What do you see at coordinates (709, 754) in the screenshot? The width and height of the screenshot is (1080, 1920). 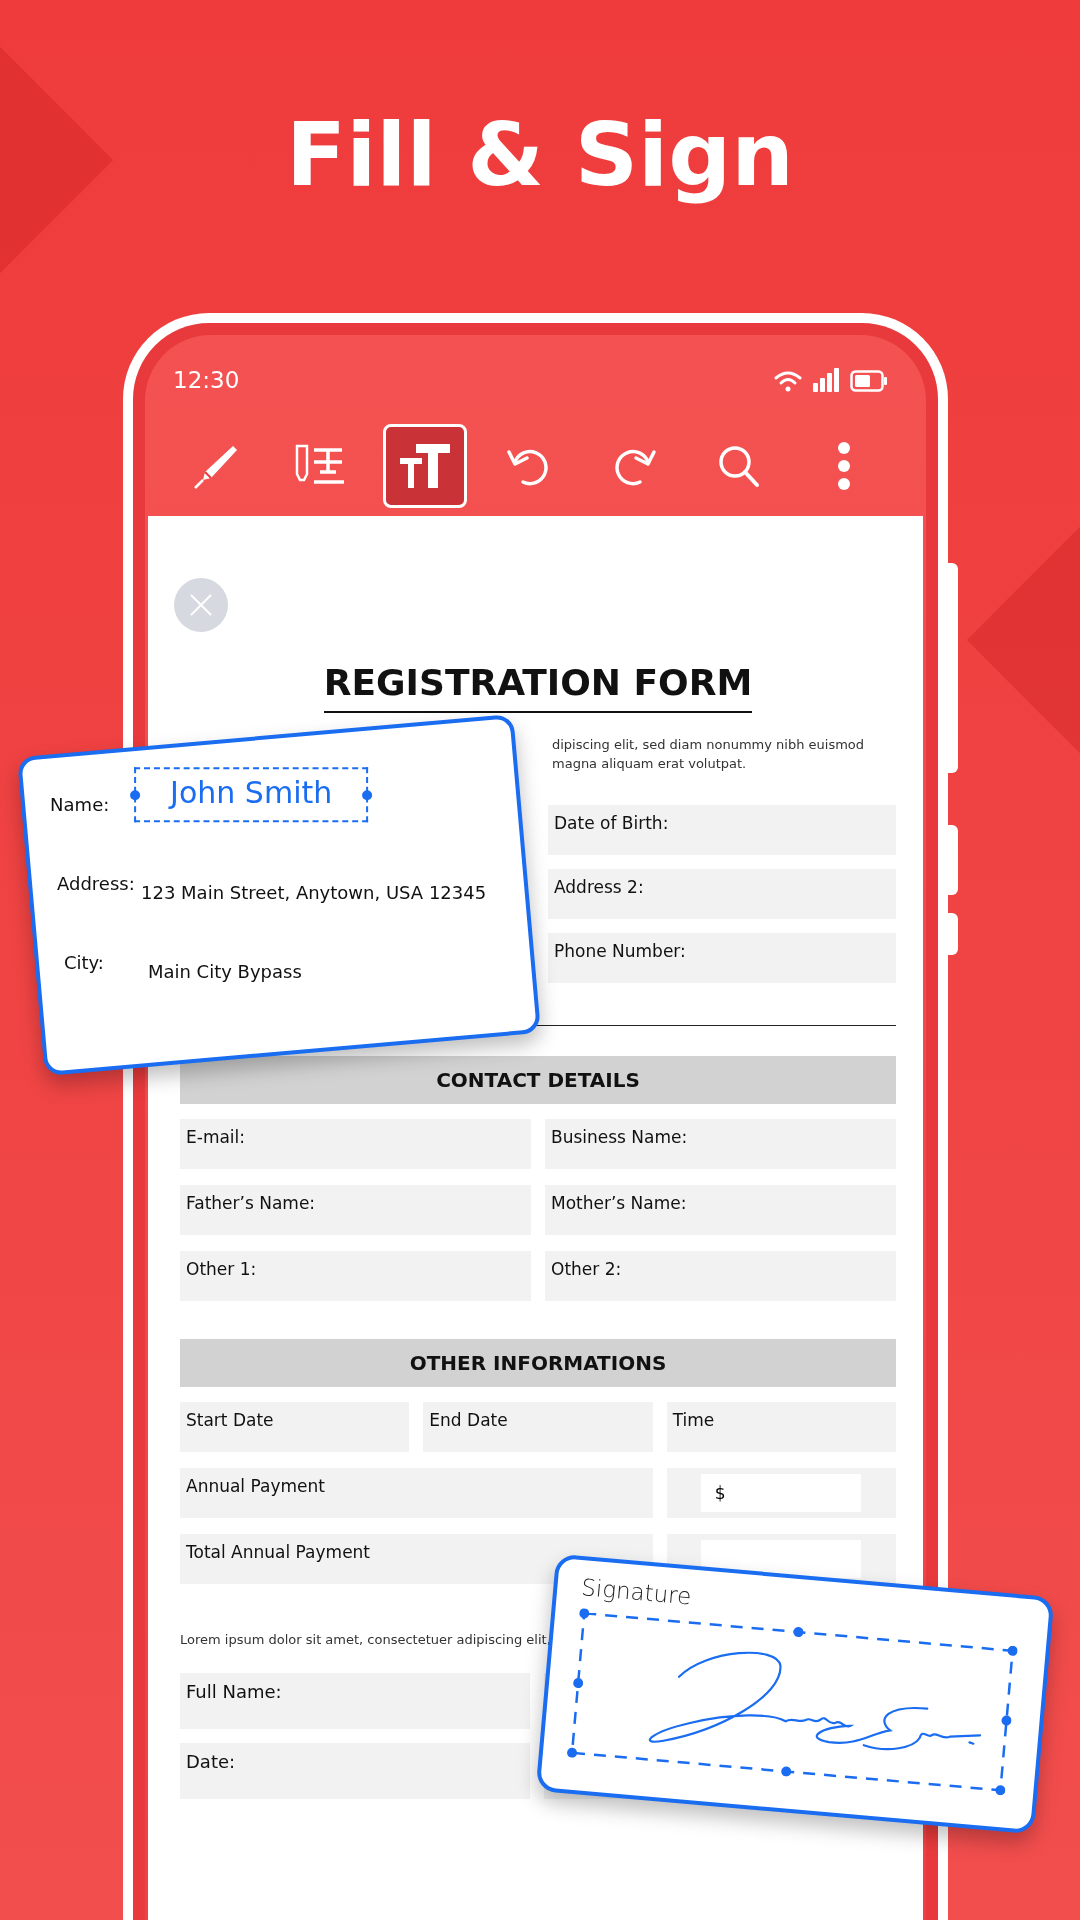 I see `intro-text: dipiscing elit, sed diam nonummy nibh euismod magna aliquam erat volutpat.` at bounding box center [709, 754].